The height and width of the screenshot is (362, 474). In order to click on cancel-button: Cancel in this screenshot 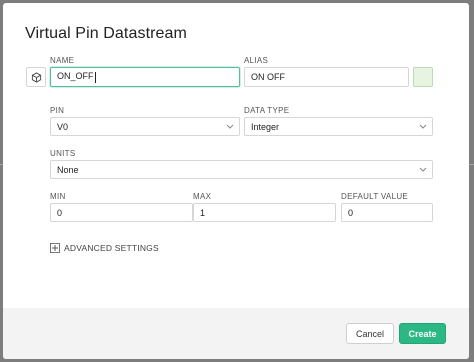, I will do `click(370, 333)`.